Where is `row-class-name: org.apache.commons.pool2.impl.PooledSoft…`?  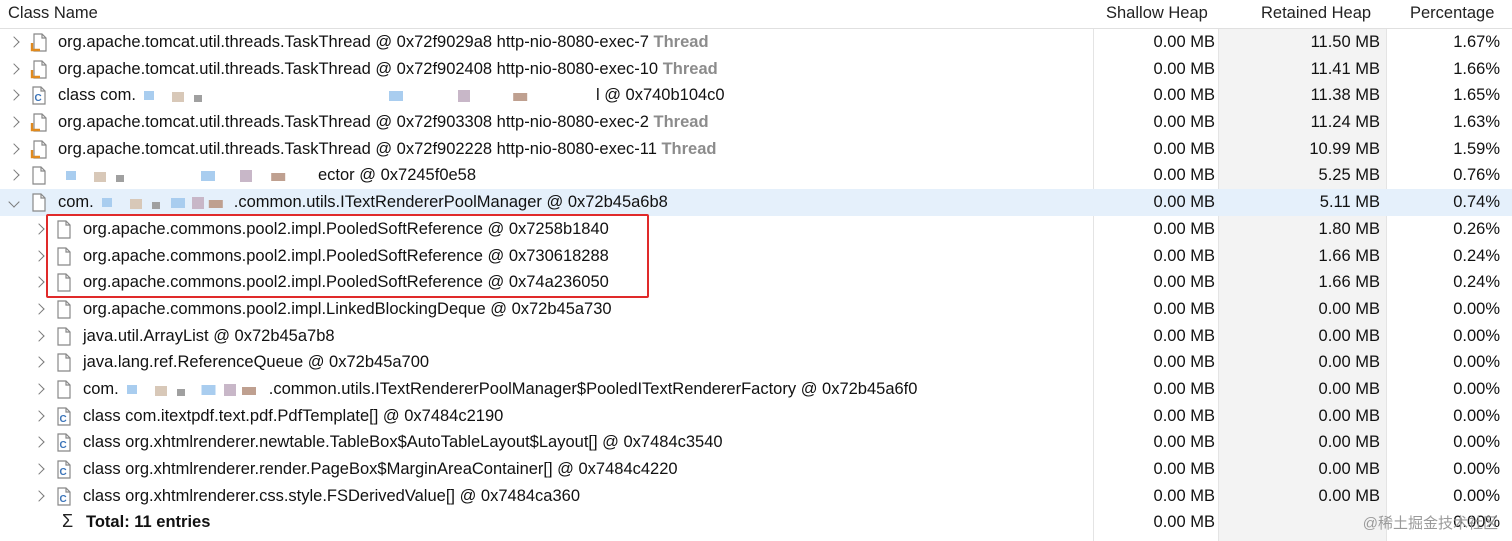
row-class-name: org.apache.commons.pool2.impl.PooledSoft… is located at coordinates (346, 256).